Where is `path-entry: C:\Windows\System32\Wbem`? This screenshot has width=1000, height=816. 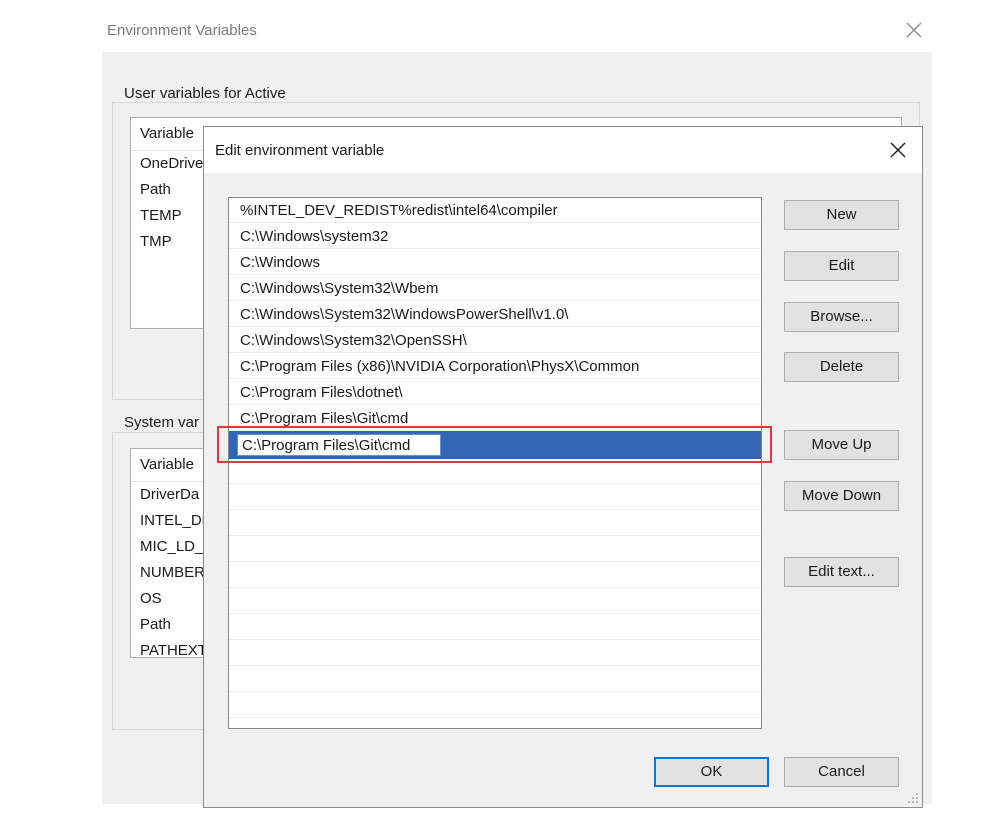 path-entry: C:\Windows\System32\Wbem is located at coordinates (339, 288).